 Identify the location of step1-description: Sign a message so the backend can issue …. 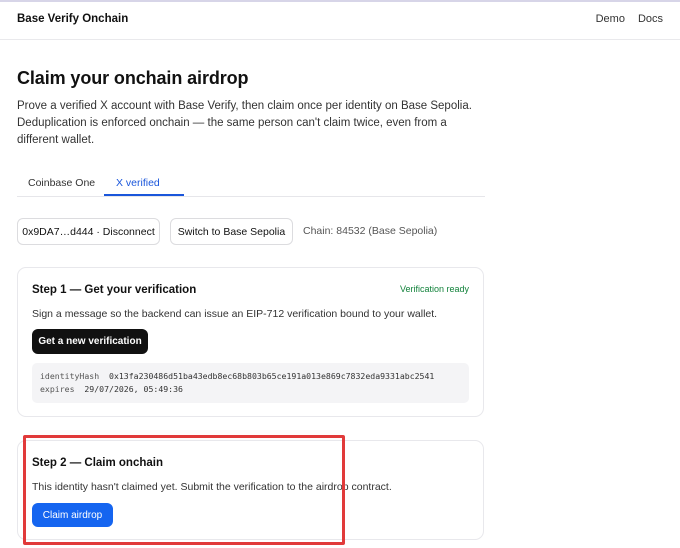
(235, 314).